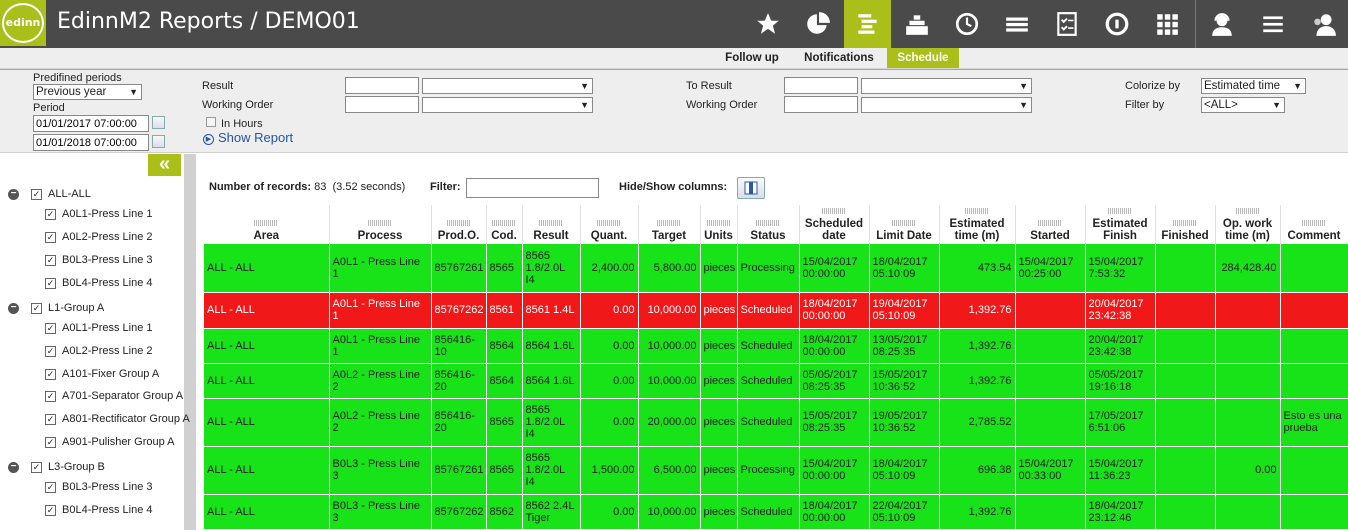  What do you see at coordinates (768, 24) in the screenshot?
I see `star-icon` at bounding box center [768, 24].